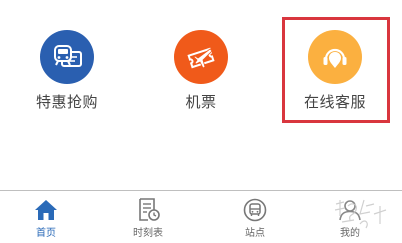 This screenshot has width=402, height=243. Describe the element at coordinates (255, 210) in the screenshot. I see `bus-station-icon` at that location.